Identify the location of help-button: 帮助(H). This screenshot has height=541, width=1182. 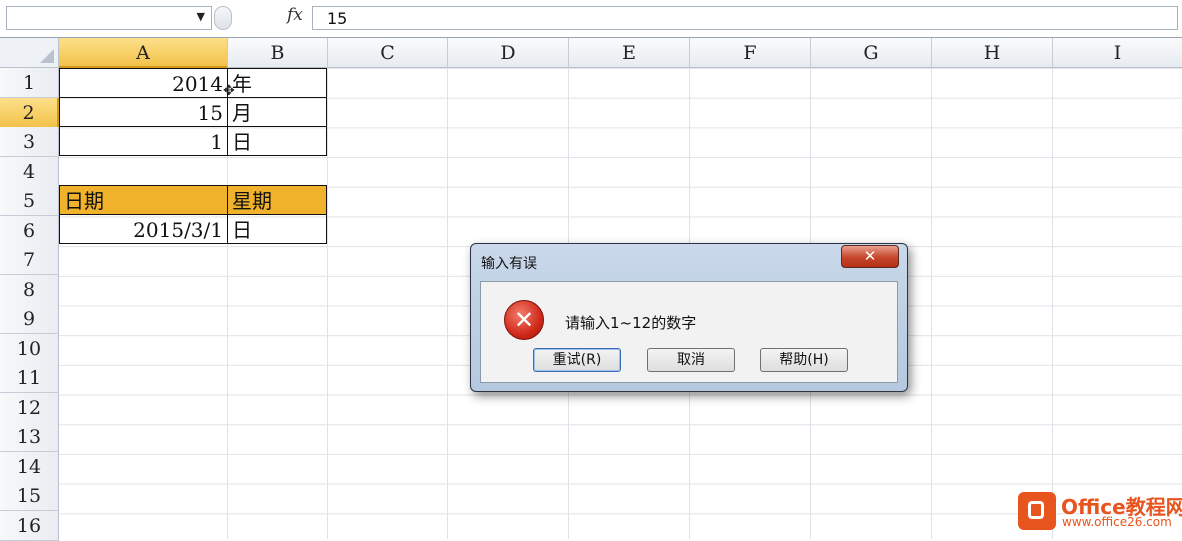
(804, 360).